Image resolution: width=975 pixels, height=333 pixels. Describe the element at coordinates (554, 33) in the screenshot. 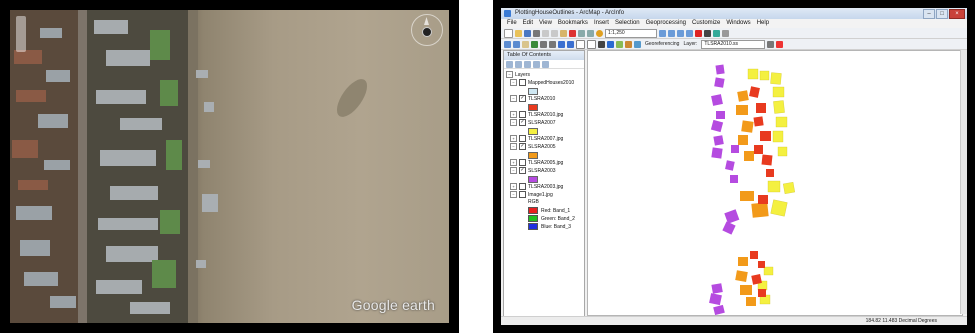

I see `copy-icon` at that location.